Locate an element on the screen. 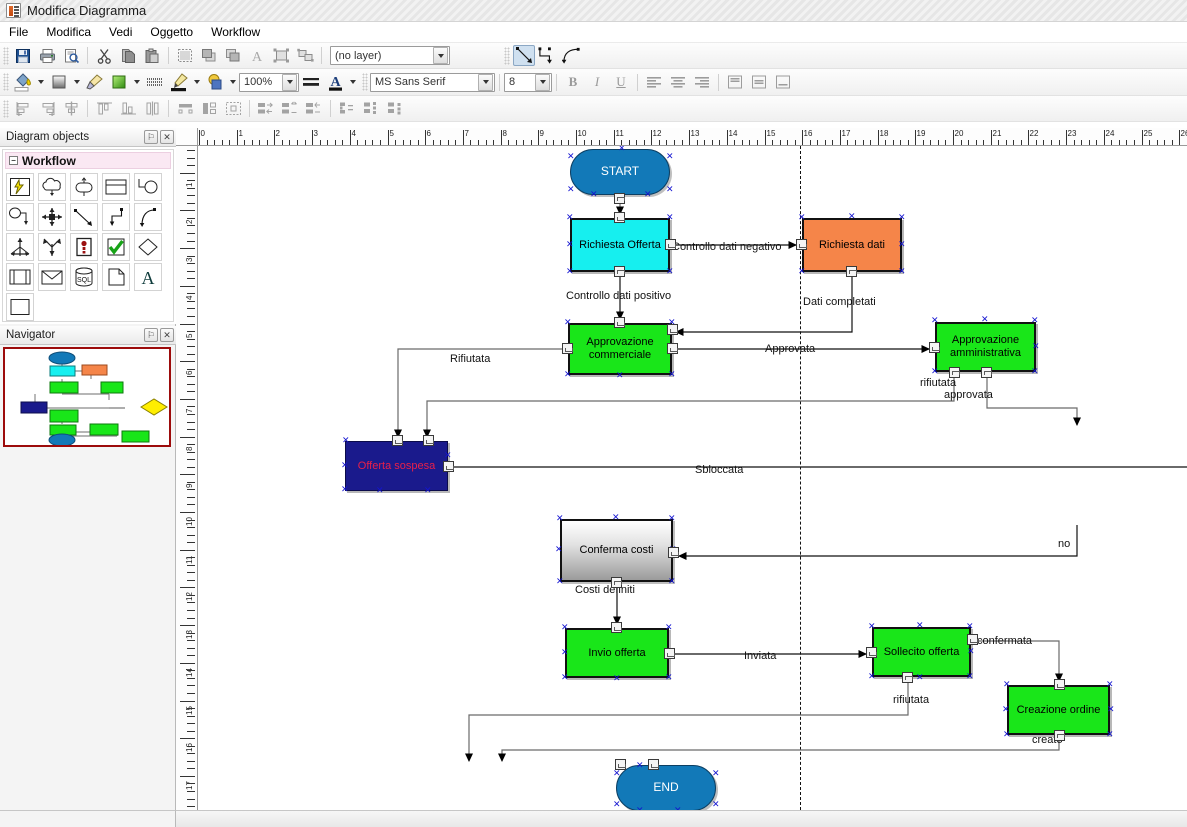 Image resolution: width=1187 pixels, height=827 pixels. same-size-icon is located at coordinates (314, 108).